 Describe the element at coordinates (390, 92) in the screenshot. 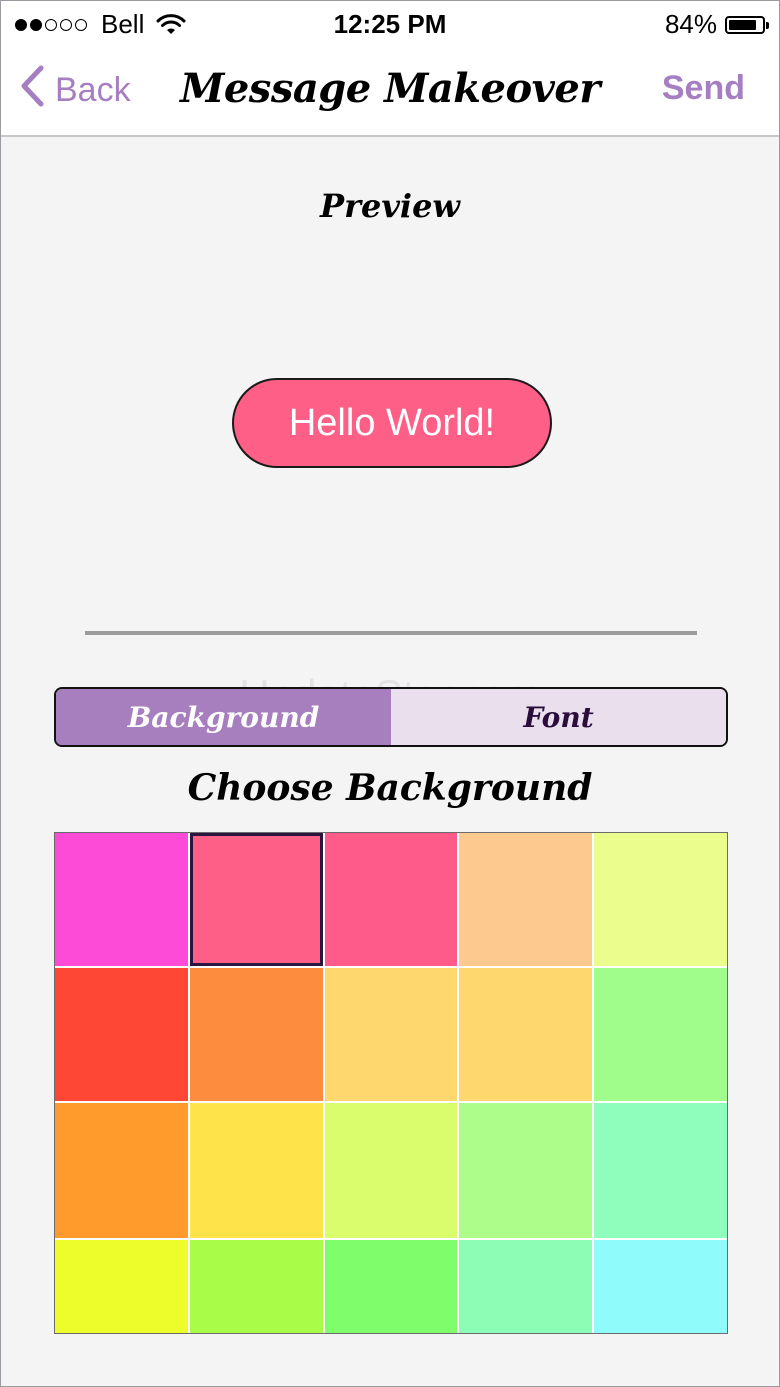

I see `navigation-bar: Back Message Makeover Send` at that location.